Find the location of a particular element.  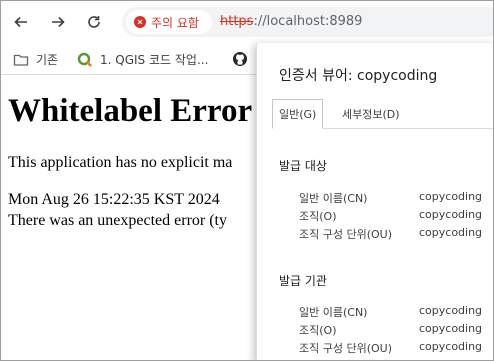

error-description: This application has no explicit ma is located at coordinates (120, 162).